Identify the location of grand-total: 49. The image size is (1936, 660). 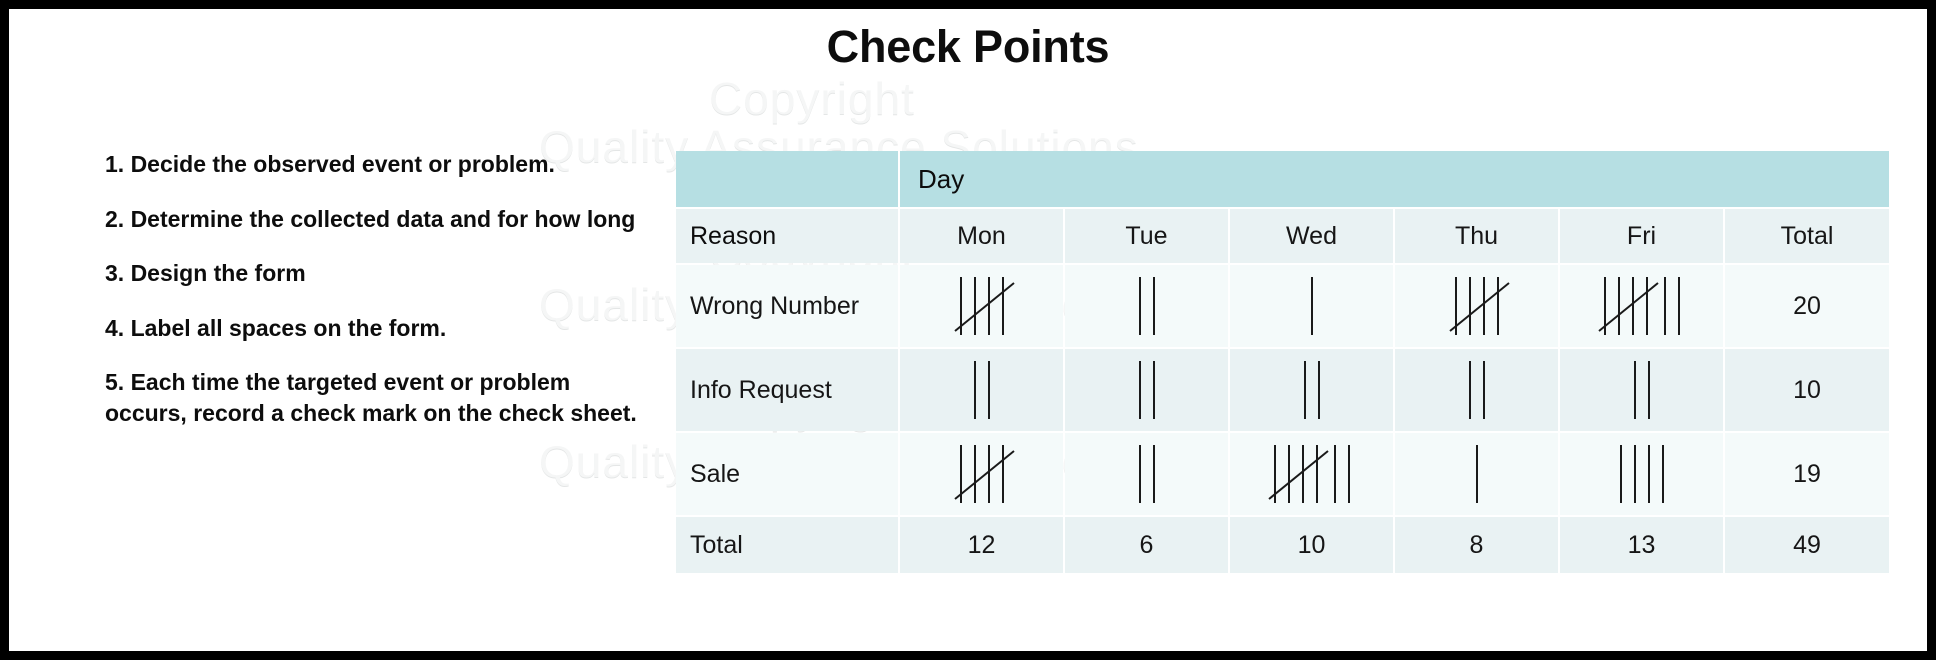
(1807, 545).